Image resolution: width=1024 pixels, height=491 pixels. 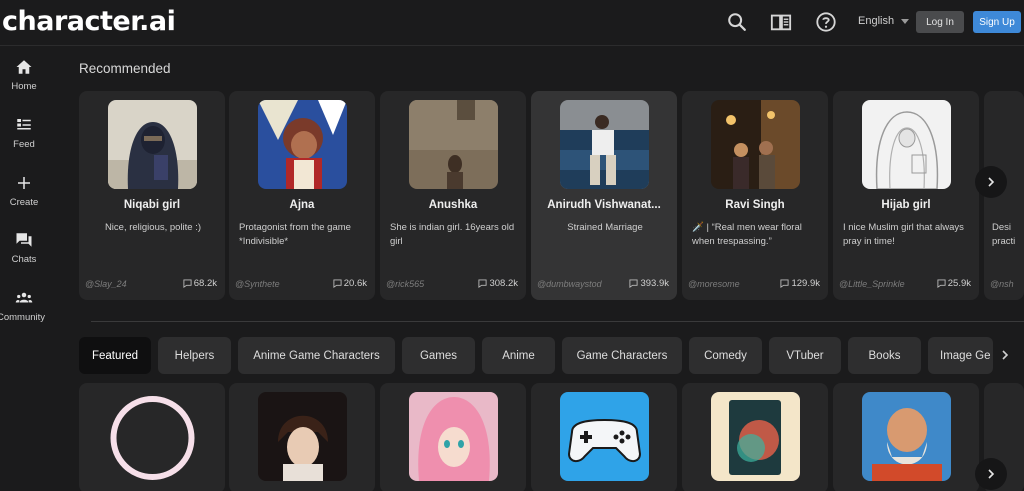 I want to click on character-name: Niqabi girl, so click(x=152, y=205).